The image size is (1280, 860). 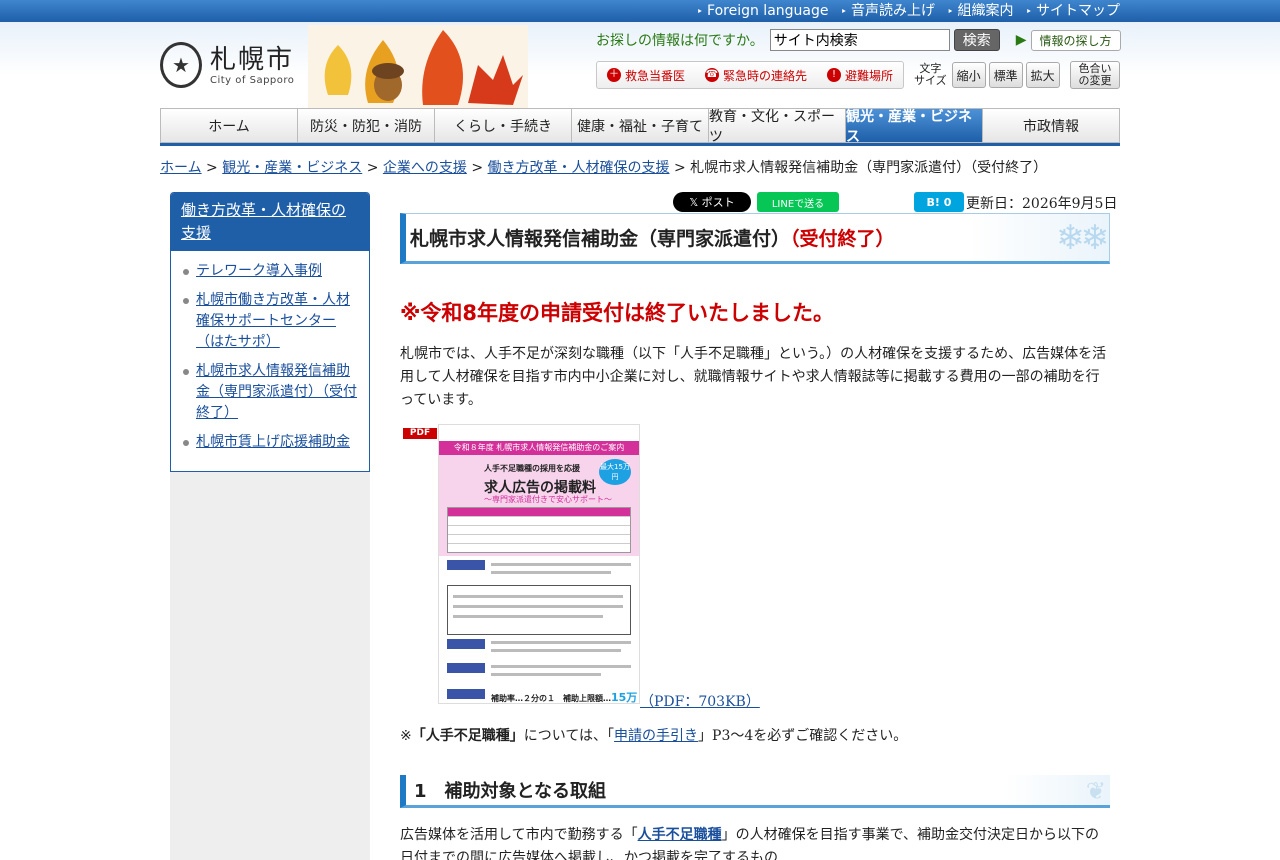 I want to click on pdf-download-link: （PDF：703KB）, so click(x=700, y=701).